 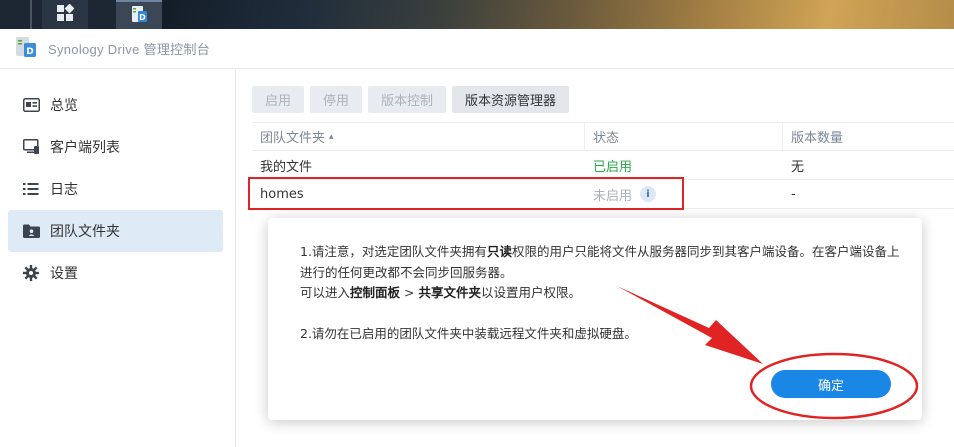 I want to click on notice-paragraph-2: 2.请勿在已启用的团队文件夹中装载远程文件夹和虚拟硬盘。, so click(x=468, y=333).